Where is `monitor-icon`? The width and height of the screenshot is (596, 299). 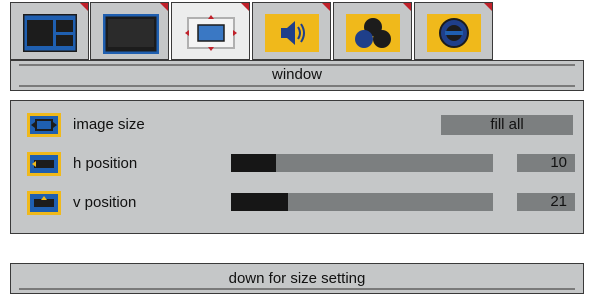
monitor-icon is located at coordinates (131, 34).